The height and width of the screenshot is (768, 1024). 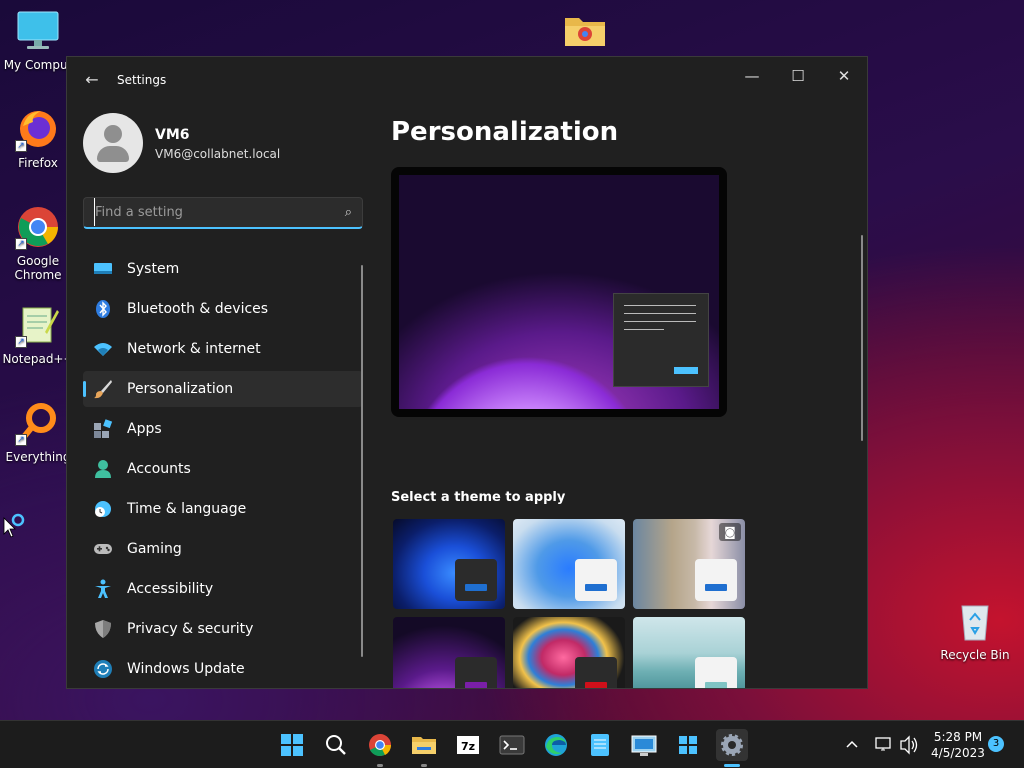 I want to click on chrome-icon: ↗, so click(x=38, y=227).